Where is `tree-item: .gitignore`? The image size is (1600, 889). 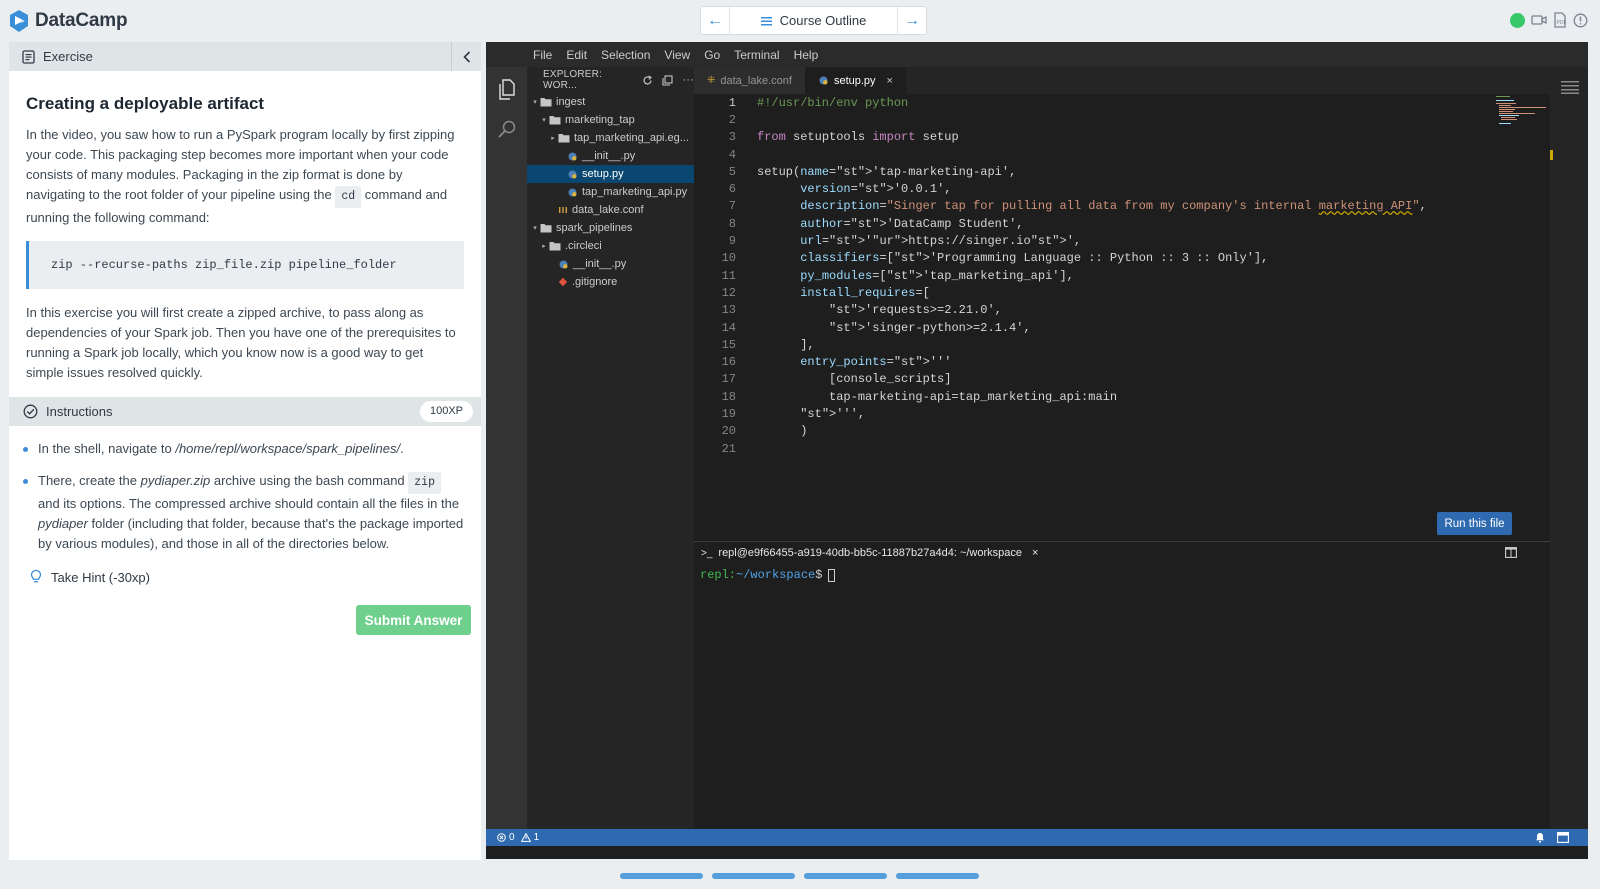 tree-item: .gitignore is located at coordinates (610, 282).